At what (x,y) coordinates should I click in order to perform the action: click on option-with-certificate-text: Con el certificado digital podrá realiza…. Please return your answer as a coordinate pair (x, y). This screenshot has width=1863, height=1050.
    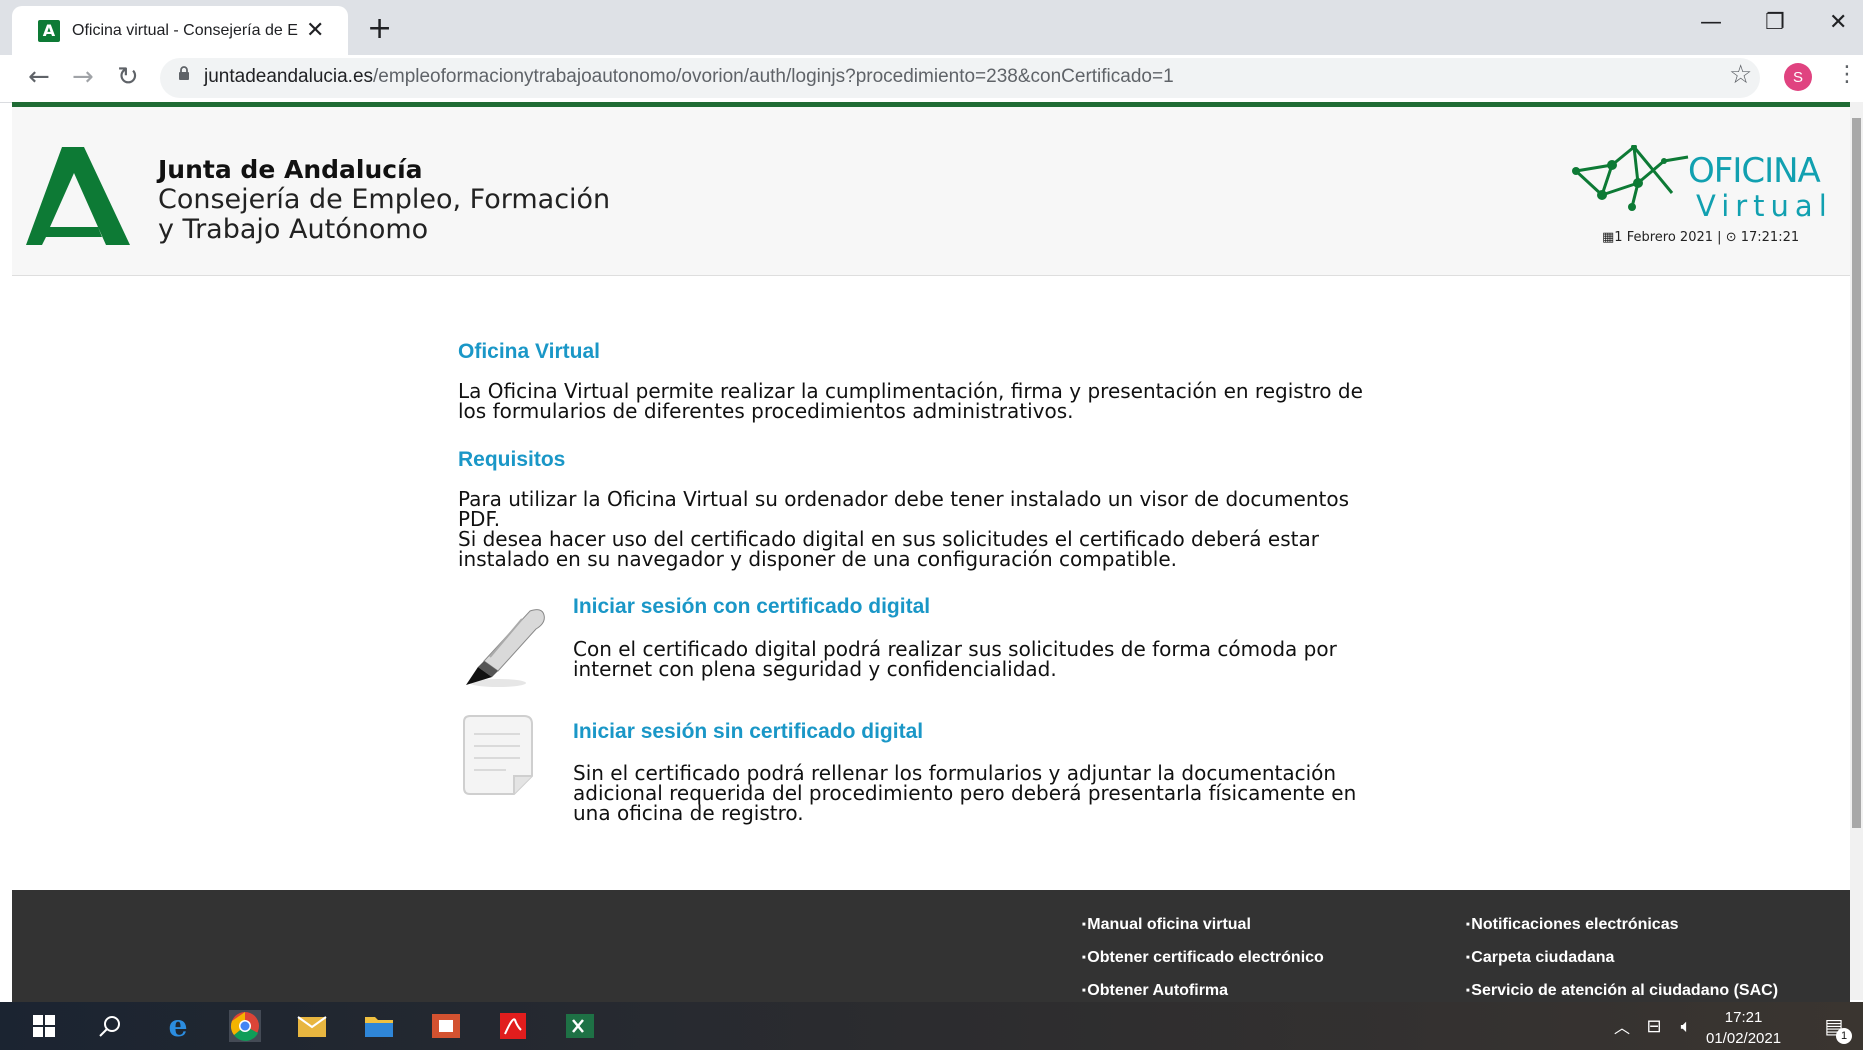
    Looking at the image, I should click on (983, 659).